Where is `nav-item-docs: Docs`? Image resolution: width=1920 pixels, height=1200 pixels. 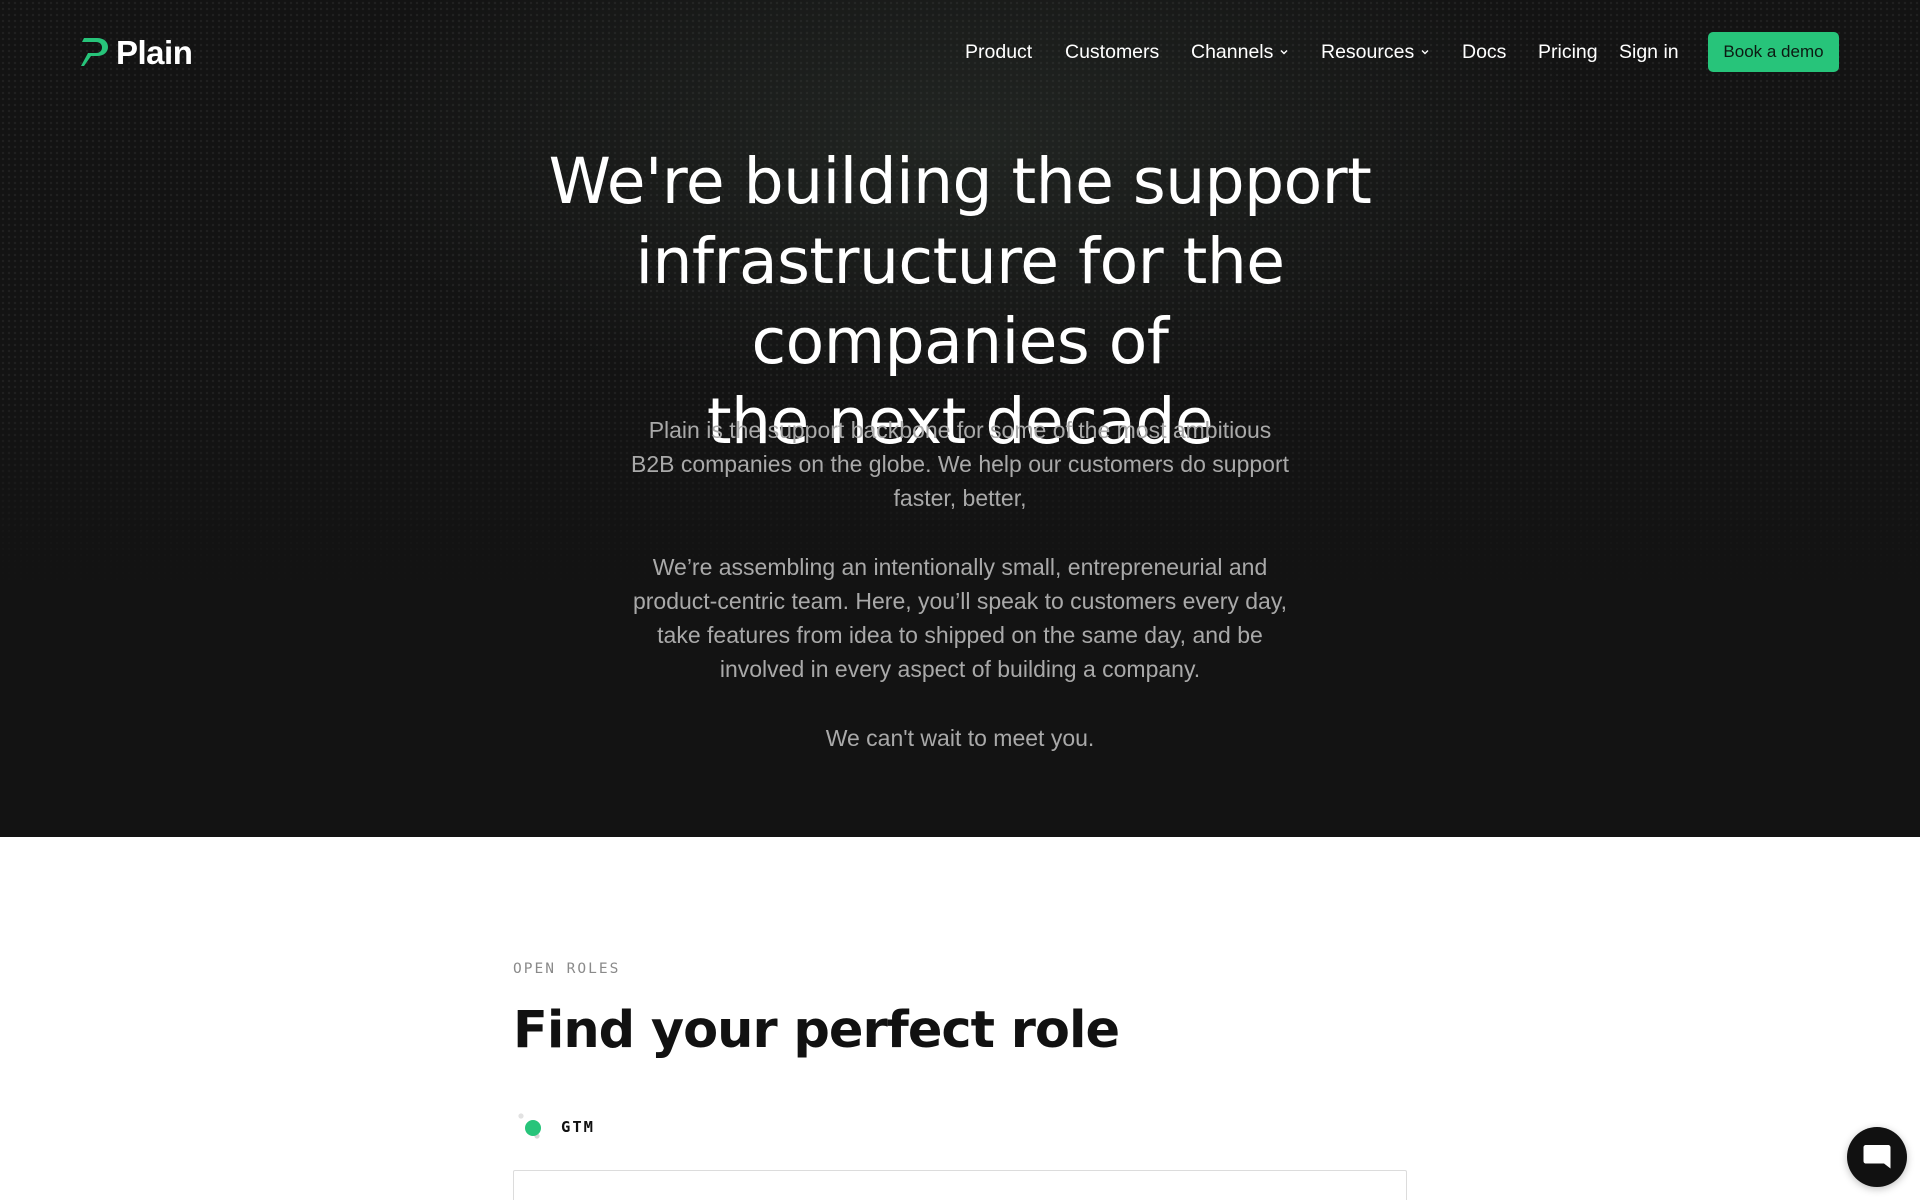 nav-item-docs: Docs is located at coordinates (1484, 52).